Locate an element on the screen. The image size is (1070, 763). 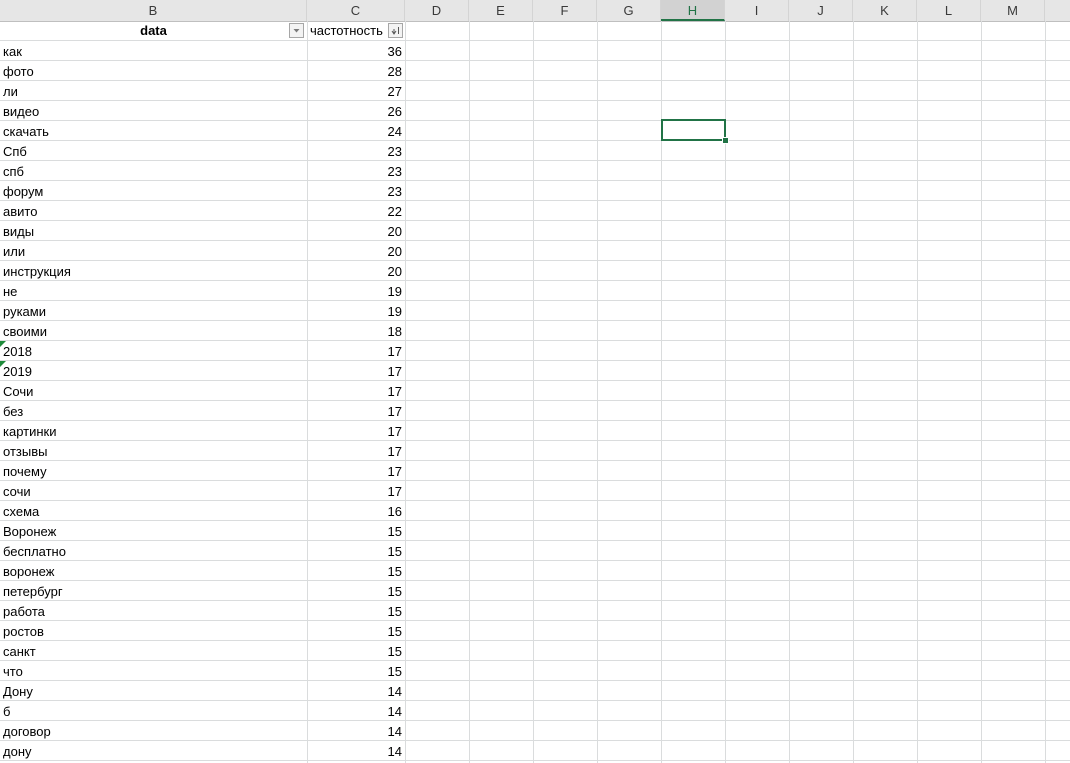
word-cell: руками is located at coordinates (153, 311).